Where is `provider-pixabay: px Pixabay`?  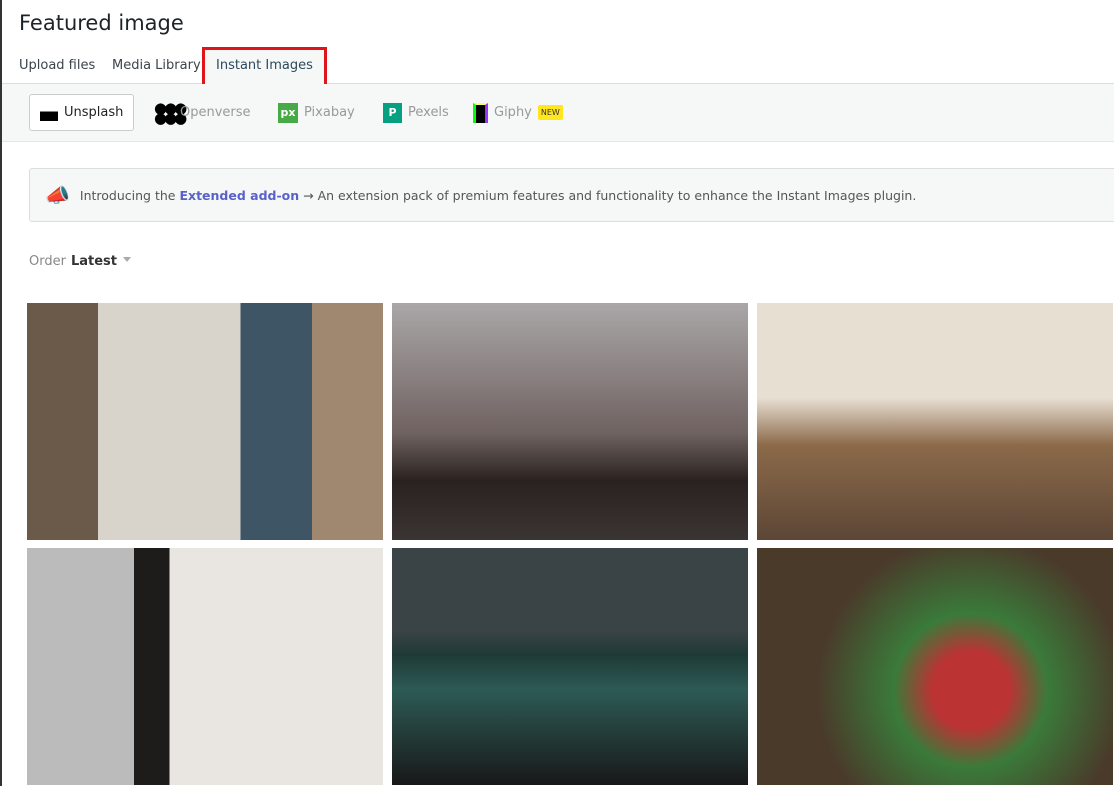 provider-pixabay: px Pixabay is located at coordinates (316, 112).